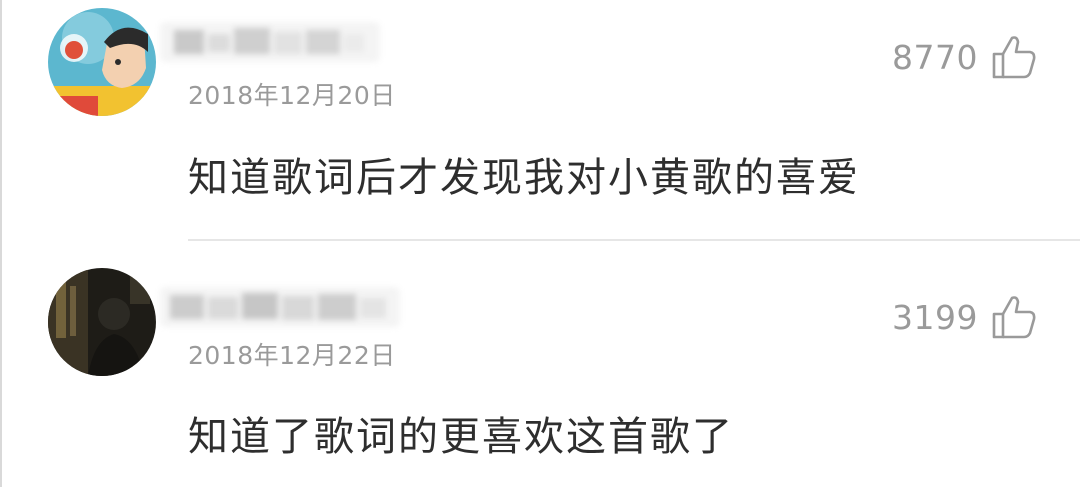 Image resolution: width=1080 pixels, height=487 pixels. What do you see at coordinates (461, 437) in the screenshot?
I see `comment-text: 知道了歌词的更喜欢这首歌了` at bounding box center [461, 437].